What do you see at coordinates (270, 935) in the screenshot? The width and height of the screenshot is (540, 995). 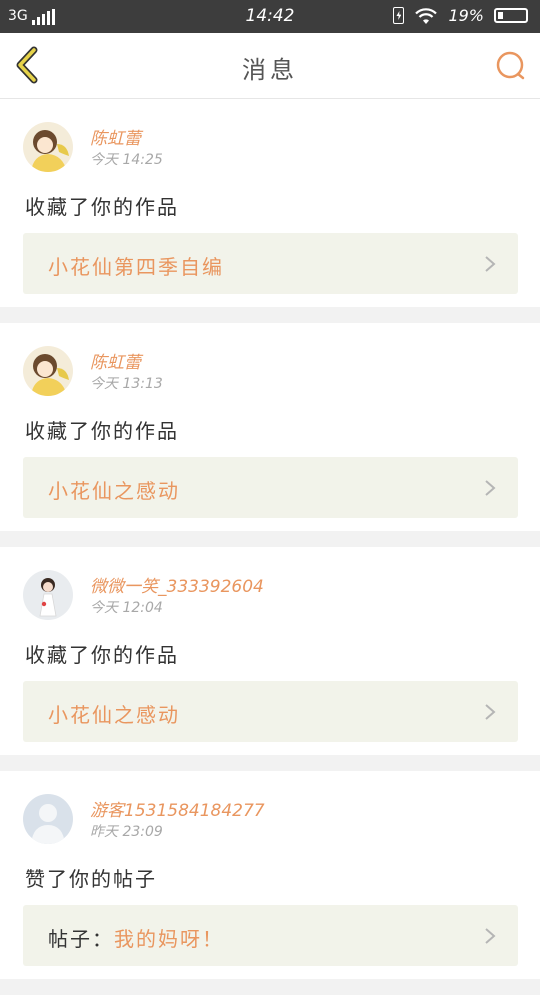 I see `post-link: 帖子：我的妈呀！` at bounding box center [270, 935].